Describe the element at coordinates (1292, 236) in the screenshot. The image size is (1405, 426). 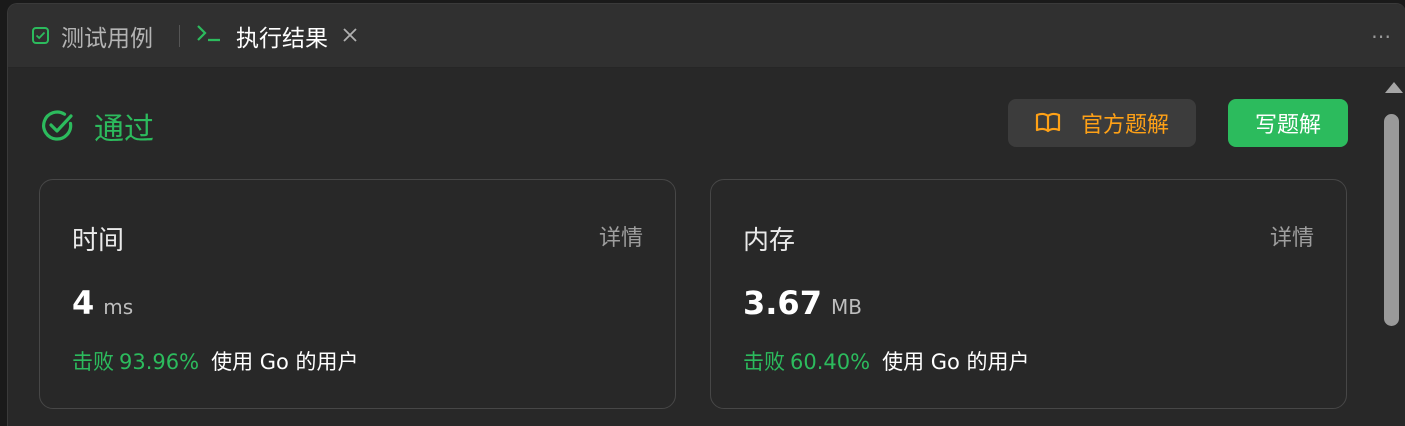
I see `memory-detail-link: 详情` at that location.